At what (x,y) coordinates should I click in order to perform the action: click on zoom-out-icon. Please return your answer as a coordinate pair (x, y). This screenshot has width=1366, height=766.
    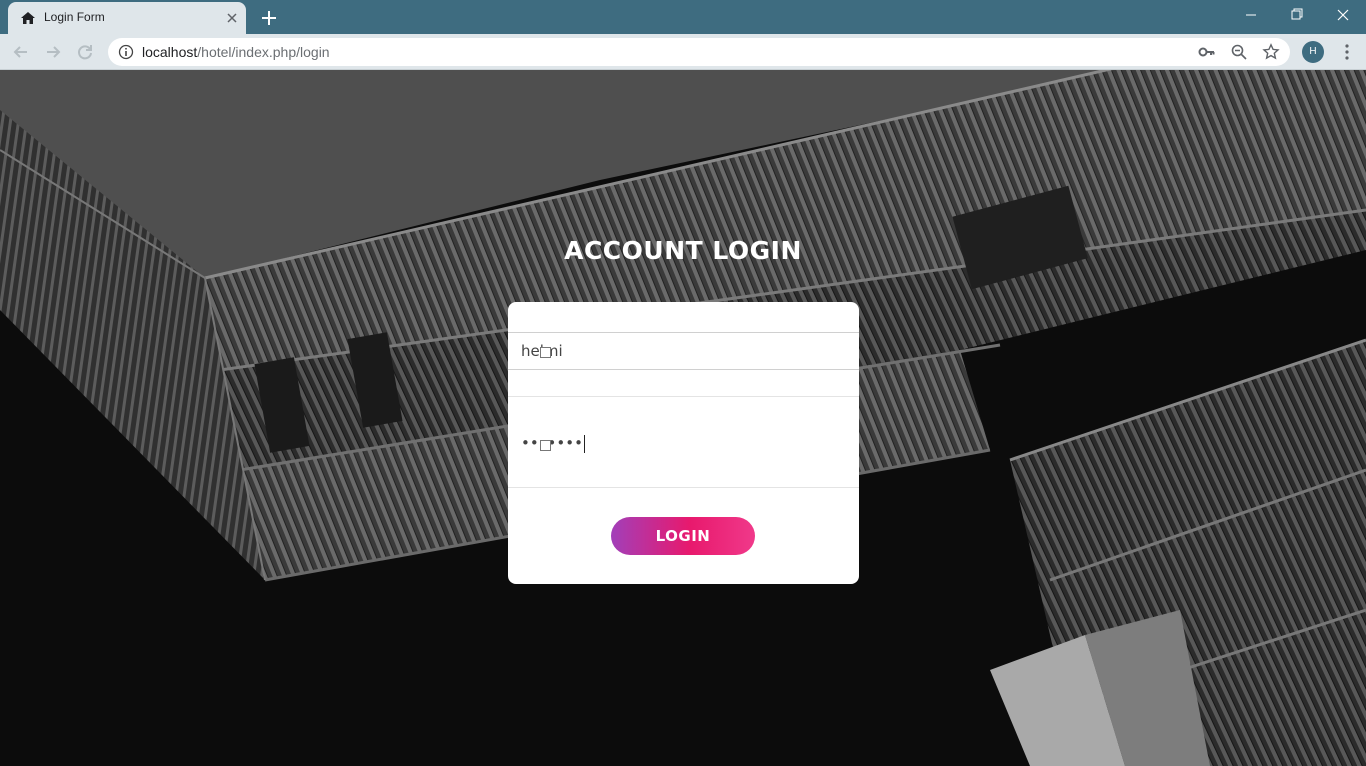
    Looking at the image, I should click on (1239, 52).